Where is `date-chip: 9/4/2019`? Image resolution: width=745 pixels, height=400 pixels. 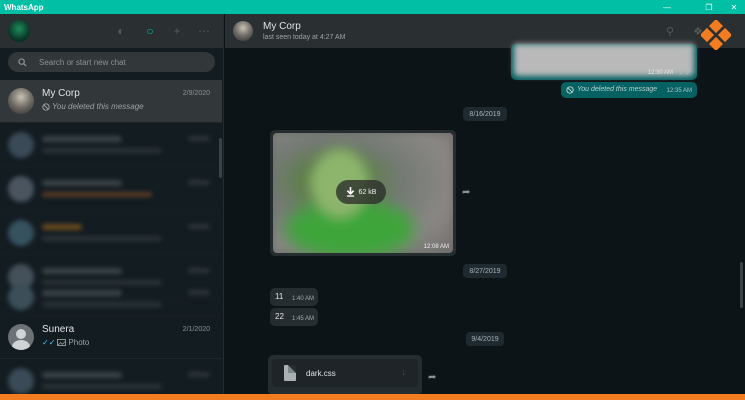
date-chip: 9/4/2019 is located at coordinates (485, 339).